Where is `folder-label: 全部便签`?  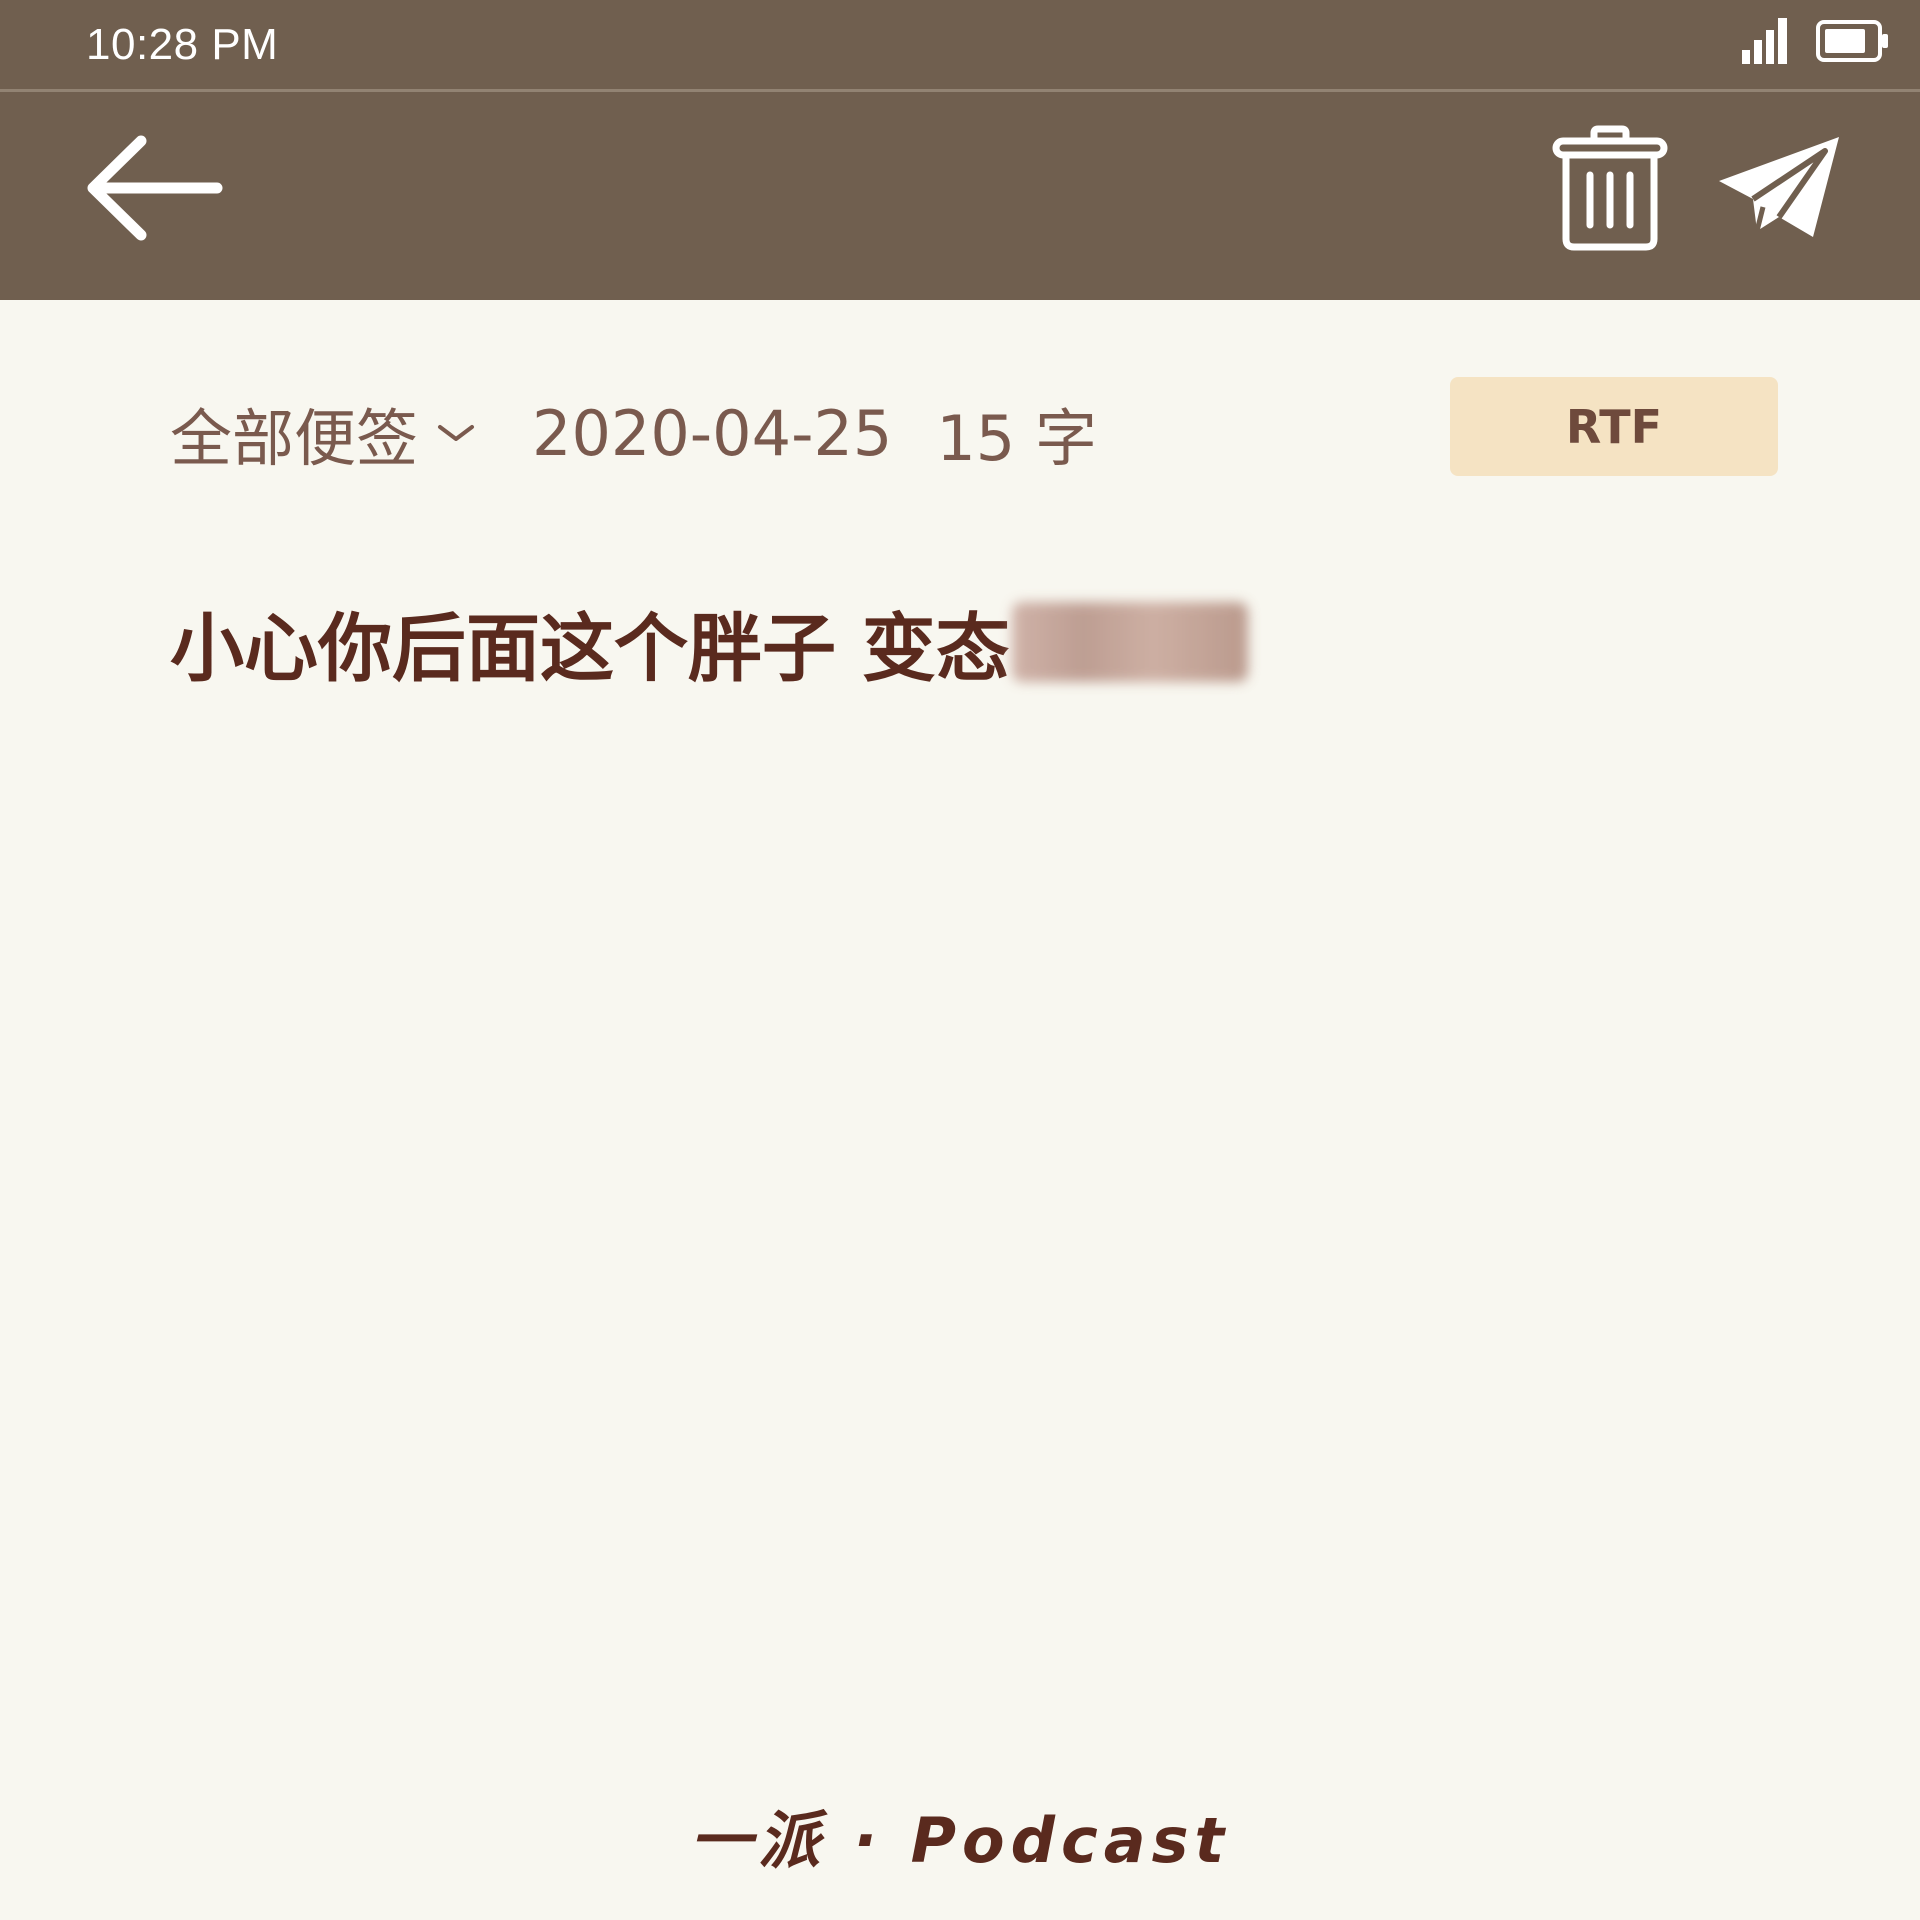 folder-label: 全部便签 is located at coordinates (294, 438).